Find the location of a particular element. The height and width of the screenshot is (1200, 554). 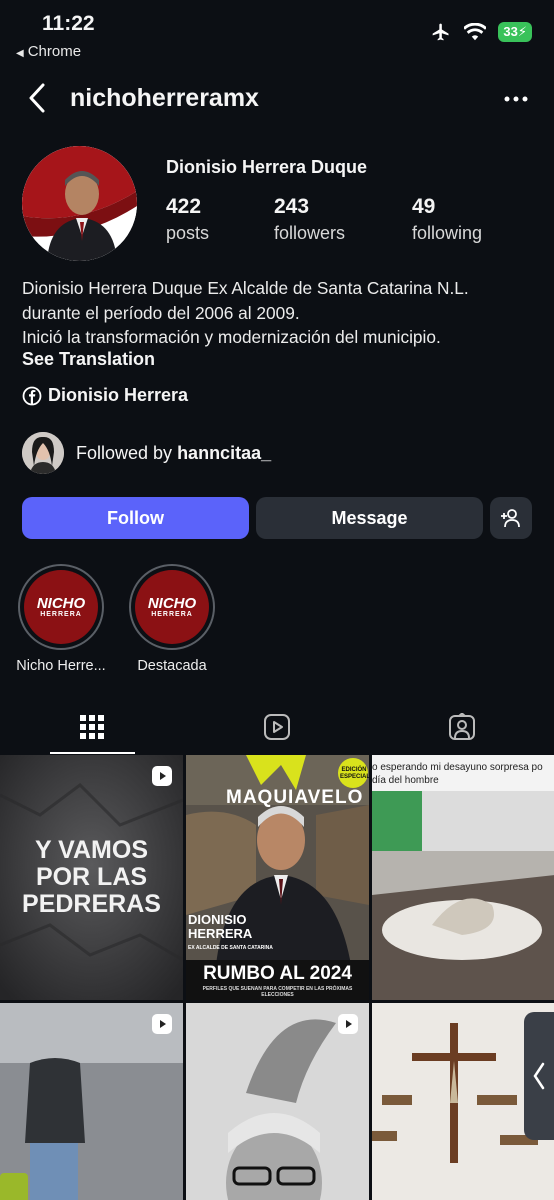

followed-by: Followed by hanncitaa_ is located at coordinates (146, 453).